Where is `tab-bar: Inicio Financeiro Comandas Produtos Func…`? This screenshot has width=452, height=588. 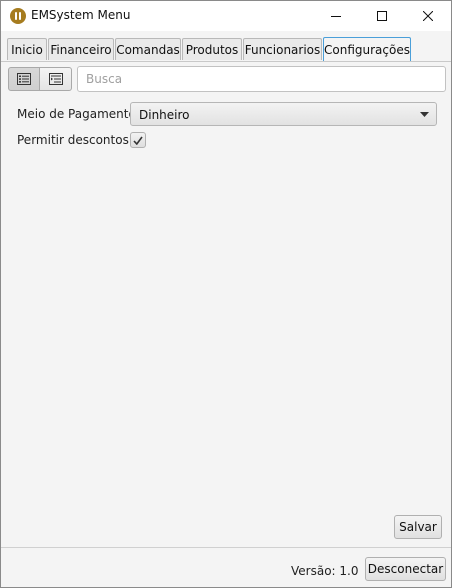
tab-bar: Inicio Financeiro Comandas Produtos Func… is located at coordinates (227, 49).